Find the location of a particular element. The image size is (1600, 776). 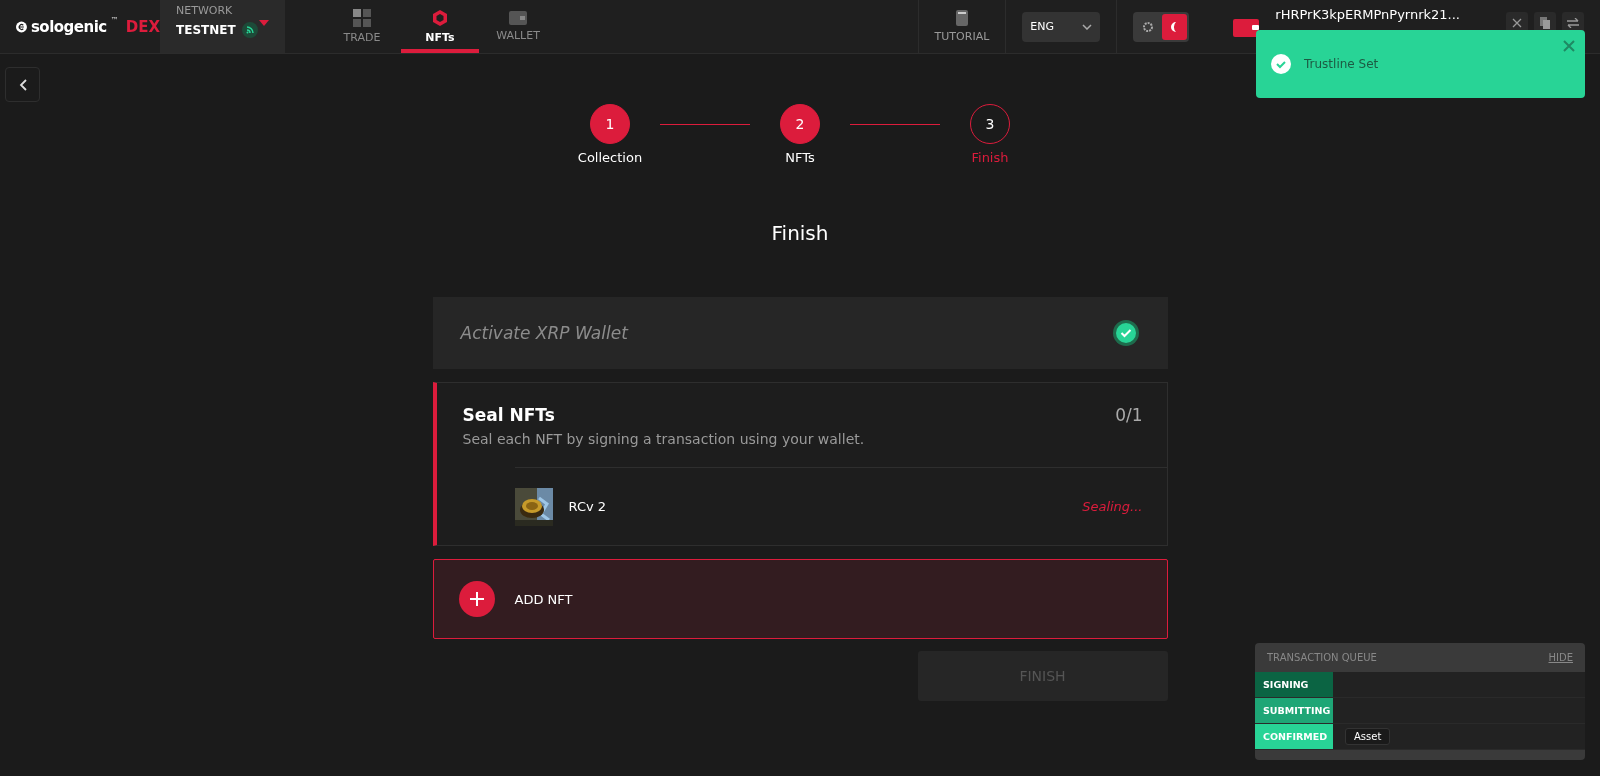

chevron-down-icon is located at coordinates (1087, 26).